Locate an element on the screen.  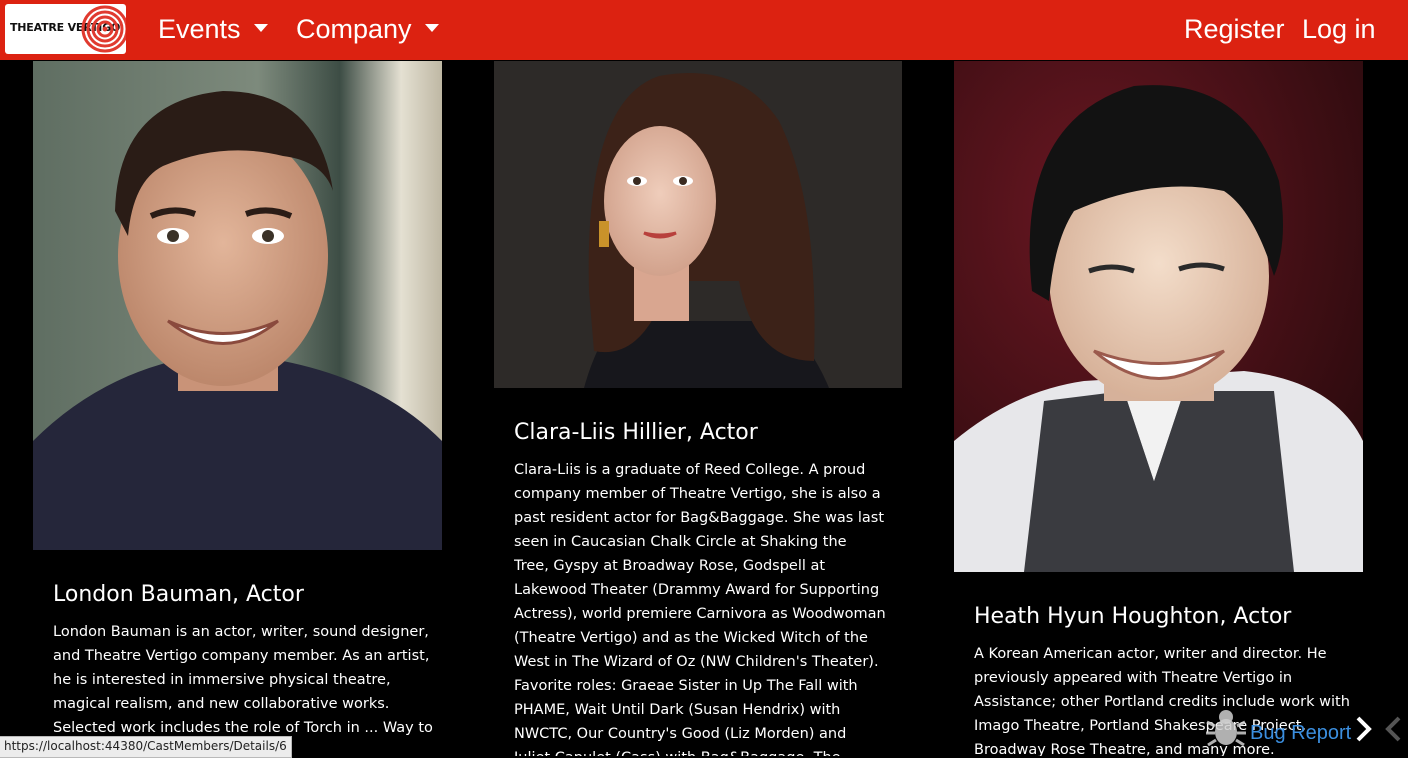
login-link: Log in is located at coordinates (1339, 29).